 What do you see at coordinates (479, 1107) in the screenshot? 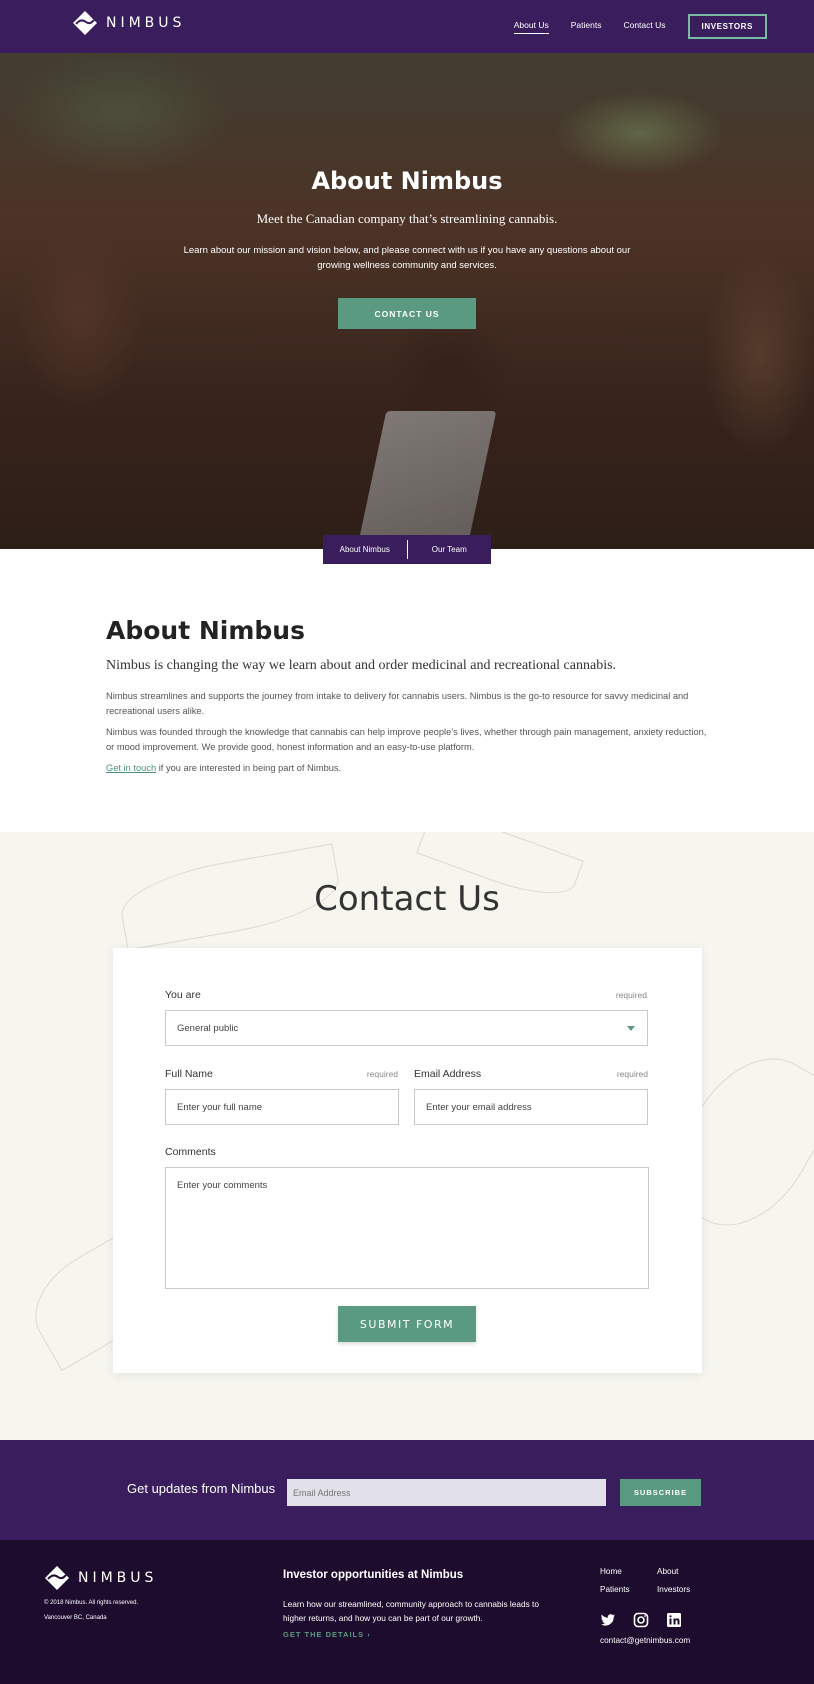
I see `email-placeholder: Enter your email address` at bounding box center [479, 1107].